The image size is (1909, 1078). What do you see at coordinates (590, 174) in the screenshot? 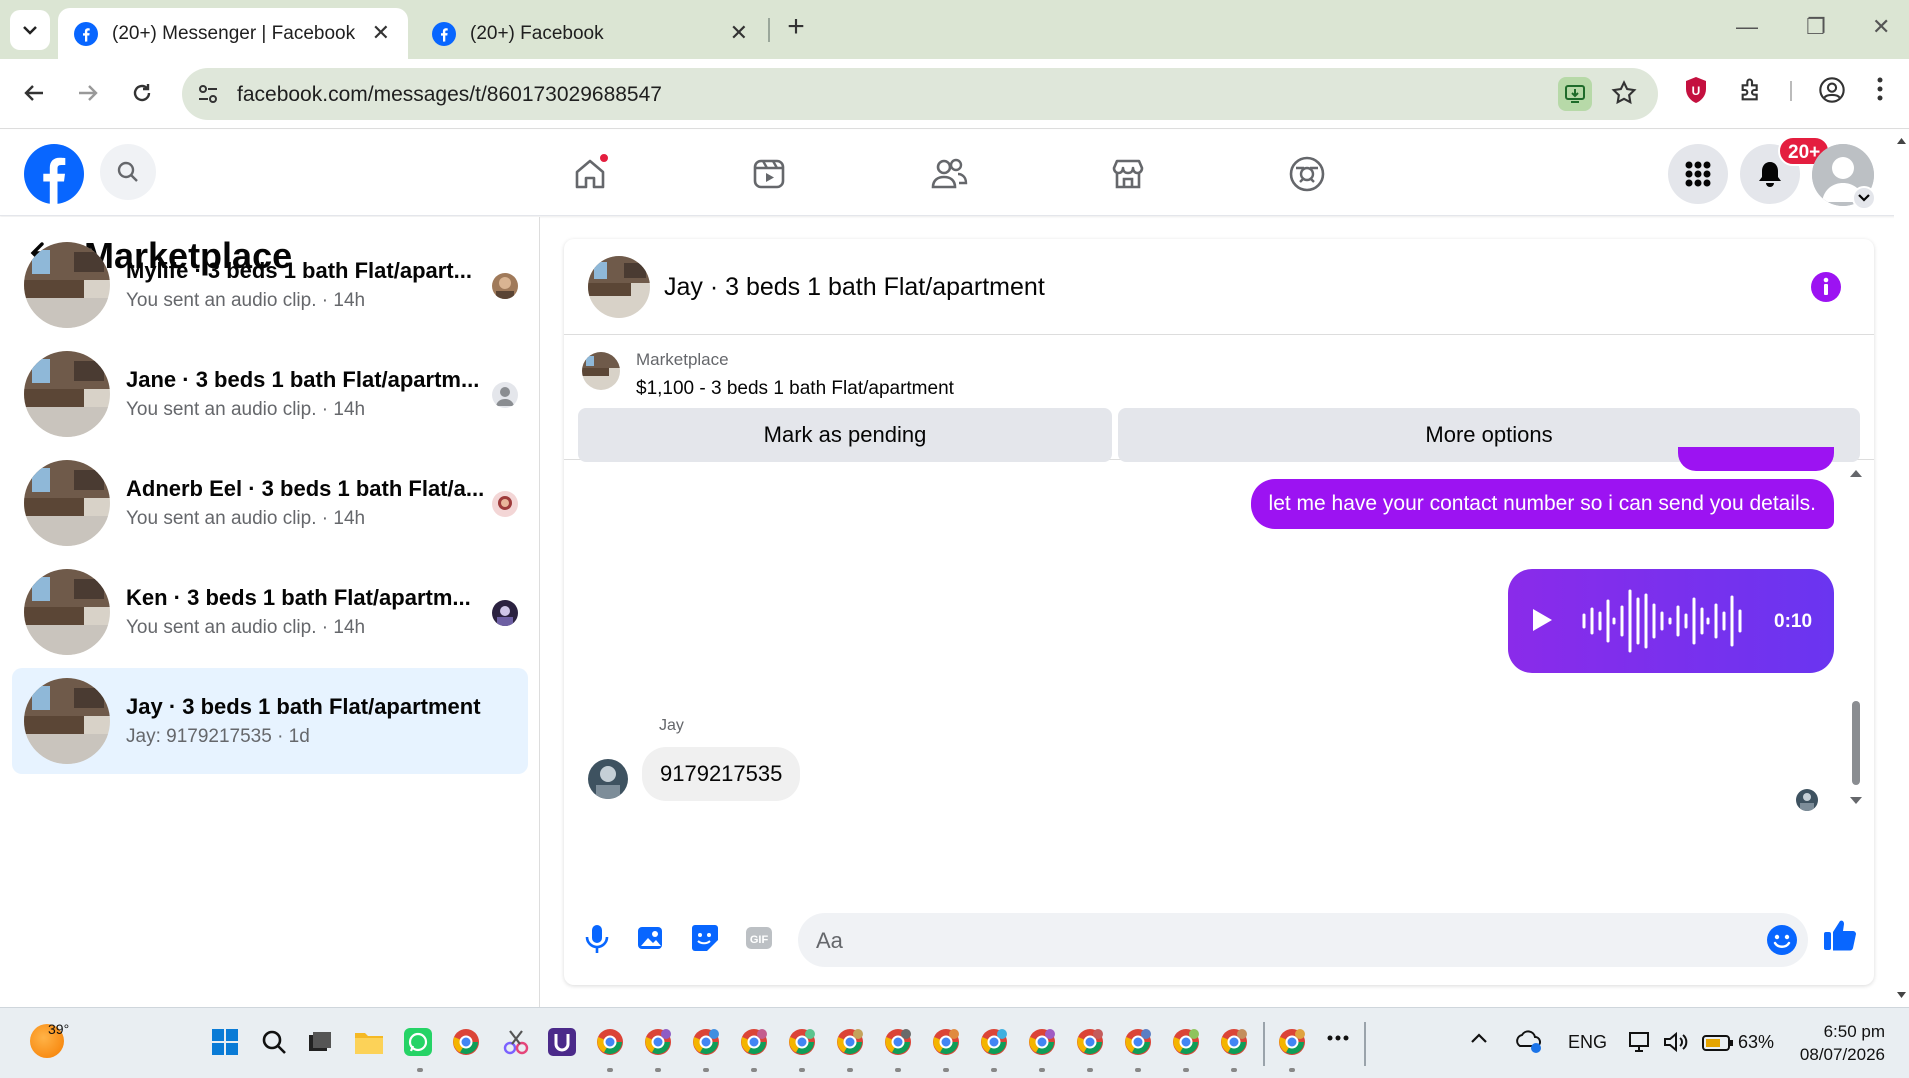
I see `nav-home-button` at bounding box center [590, 174].